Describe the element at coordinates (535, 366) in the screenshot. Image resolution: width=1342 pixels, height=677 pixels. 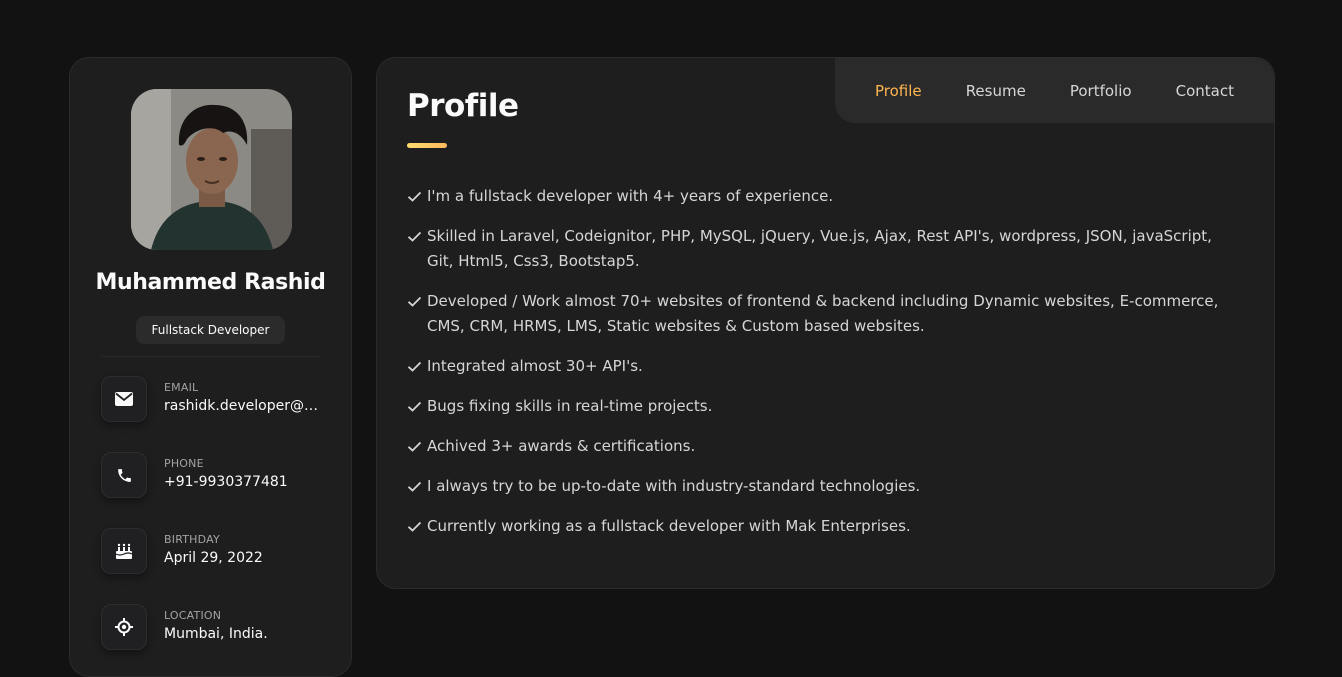
I see `bullet-text: Integrated almost 30+ API's.` at that location.